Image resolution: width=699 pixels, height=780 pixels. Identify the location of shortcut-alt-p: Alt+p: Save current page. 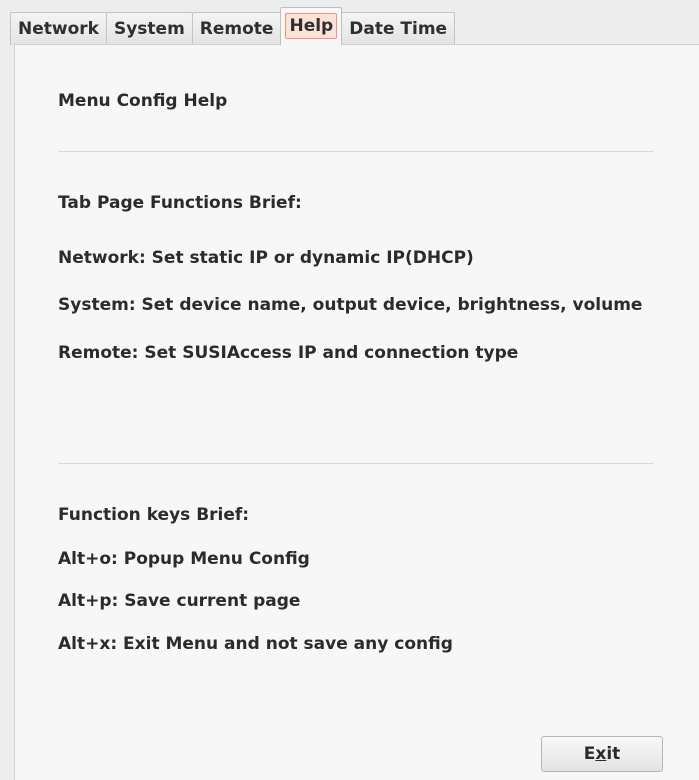
(179, 601).